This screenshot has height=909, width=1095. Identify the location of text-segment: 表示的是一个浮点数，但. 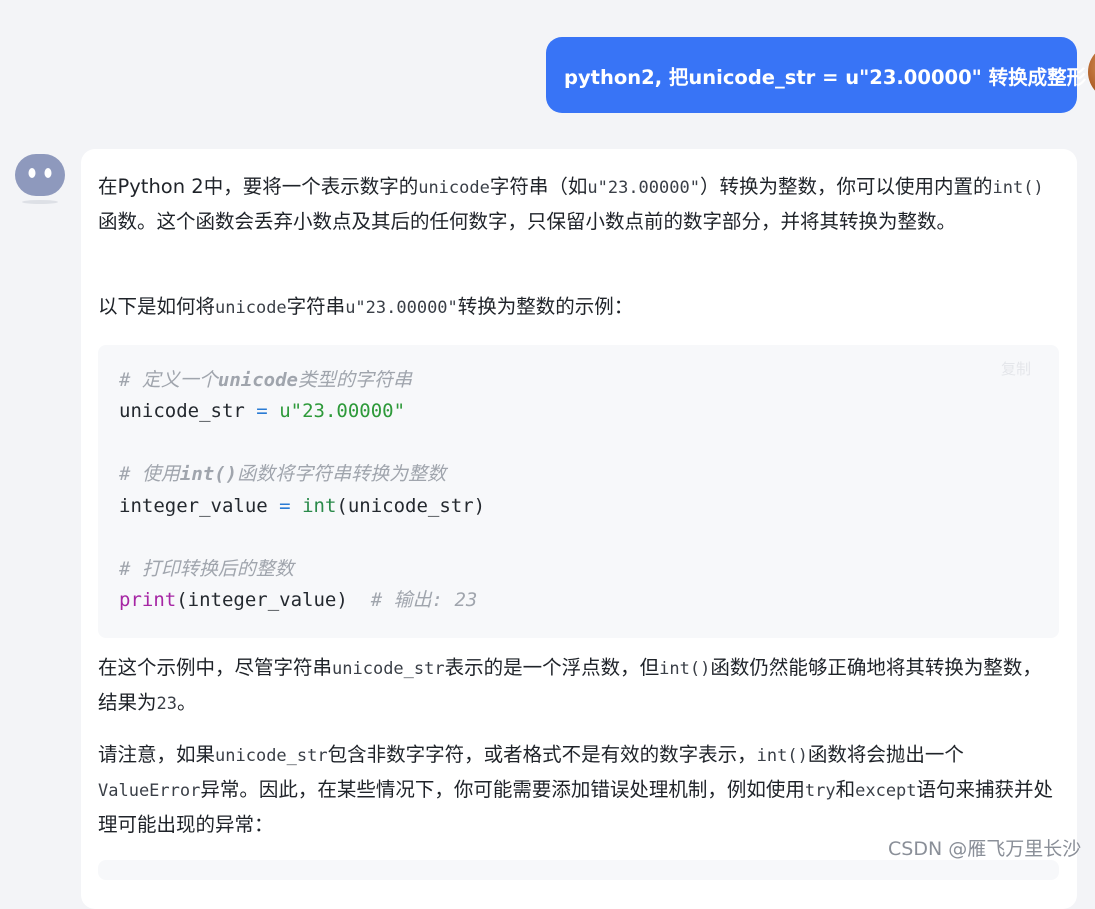
(552, 667).